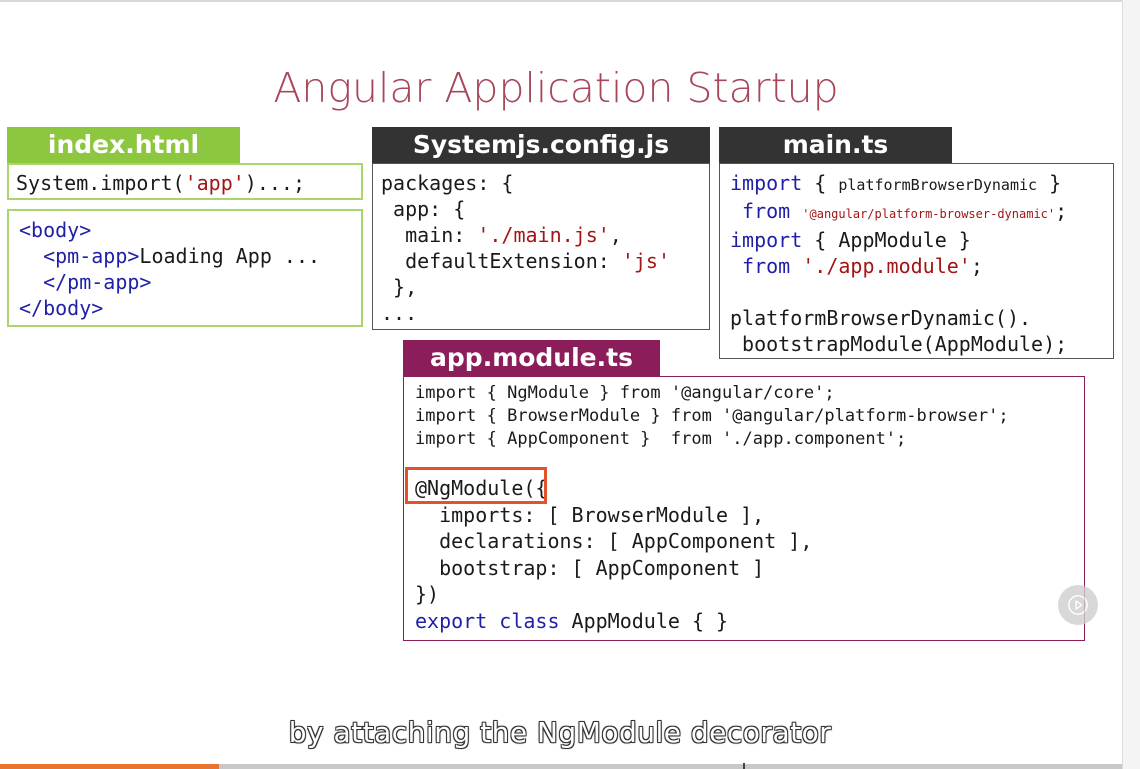 This screenshot has height=769, width=1140. What do you see at coordinates (590, 514) in the screenshot?
I see `code-imports-array: imports: [ BrowserModule ],` at bounding box center [590, 514].